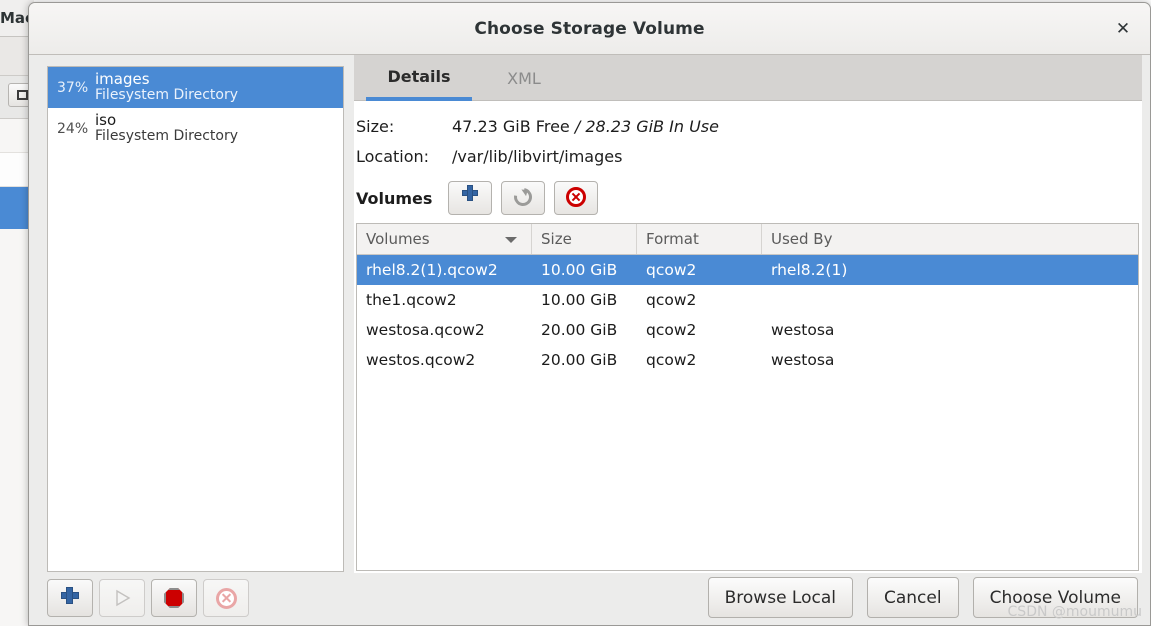 The image size is (1151, 626). What do you see at coordinates (913, 597) in the screenshot?
I see `cancel-button: Cancel` at bounding box center [913, 597].